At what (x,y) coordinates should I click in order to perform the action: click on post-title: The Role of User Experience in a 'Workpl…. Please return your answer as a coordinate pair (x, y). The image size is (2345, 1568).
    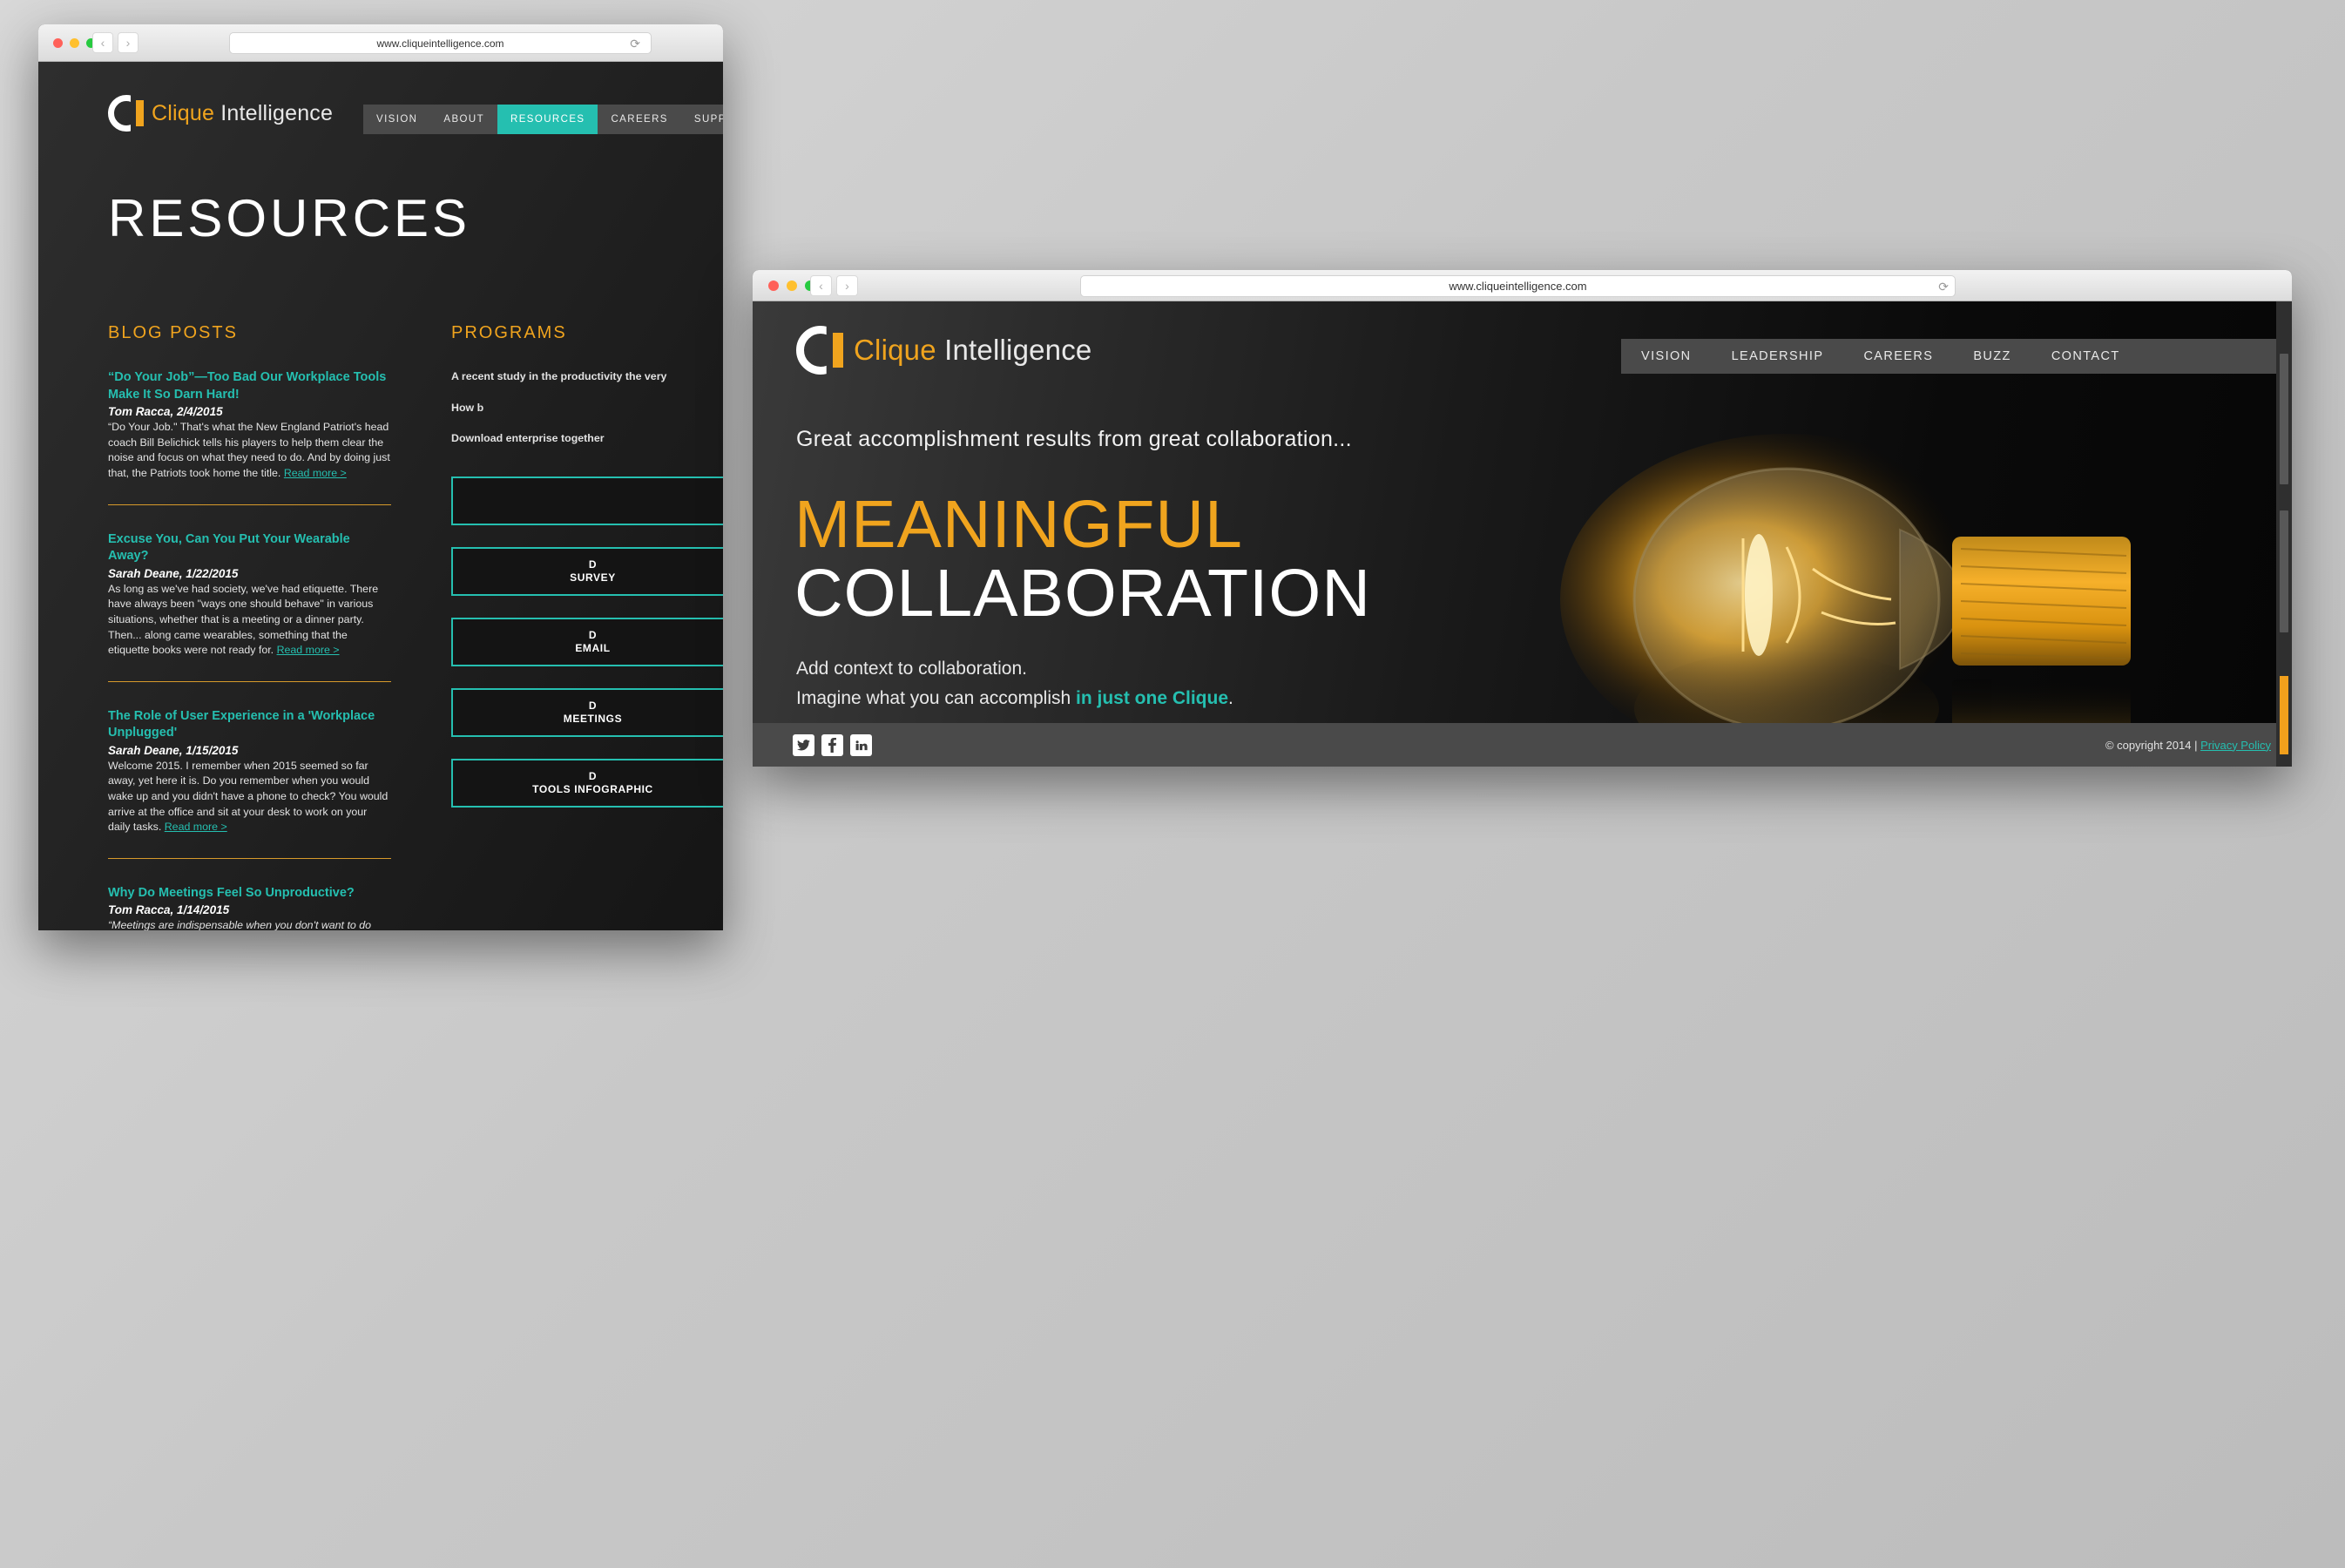
    Looking at the image, I should click on (249, 725).